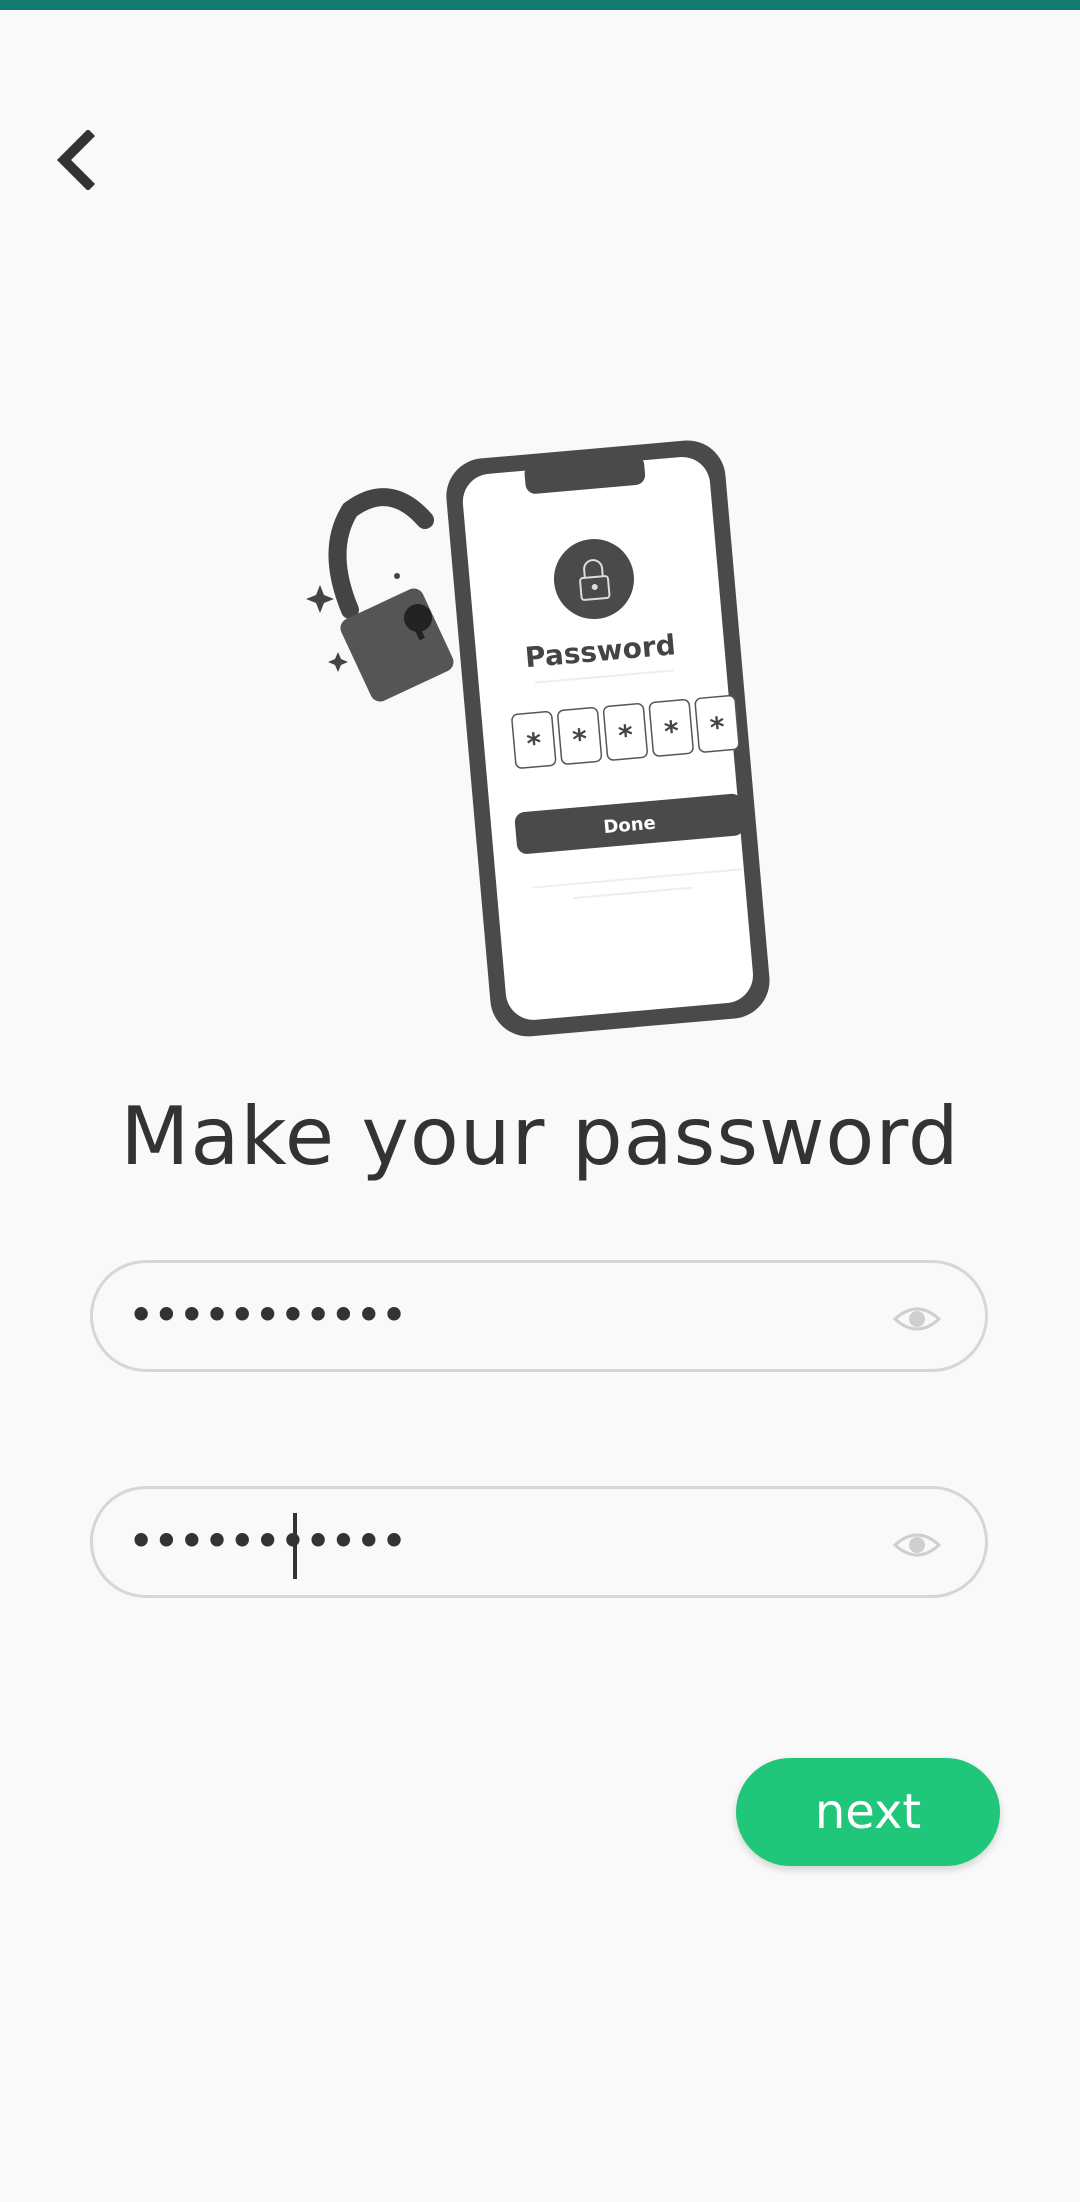 This screenshot has height=2202, width=1080. I want to click on page-title: Make your password, so click(540, 1136).